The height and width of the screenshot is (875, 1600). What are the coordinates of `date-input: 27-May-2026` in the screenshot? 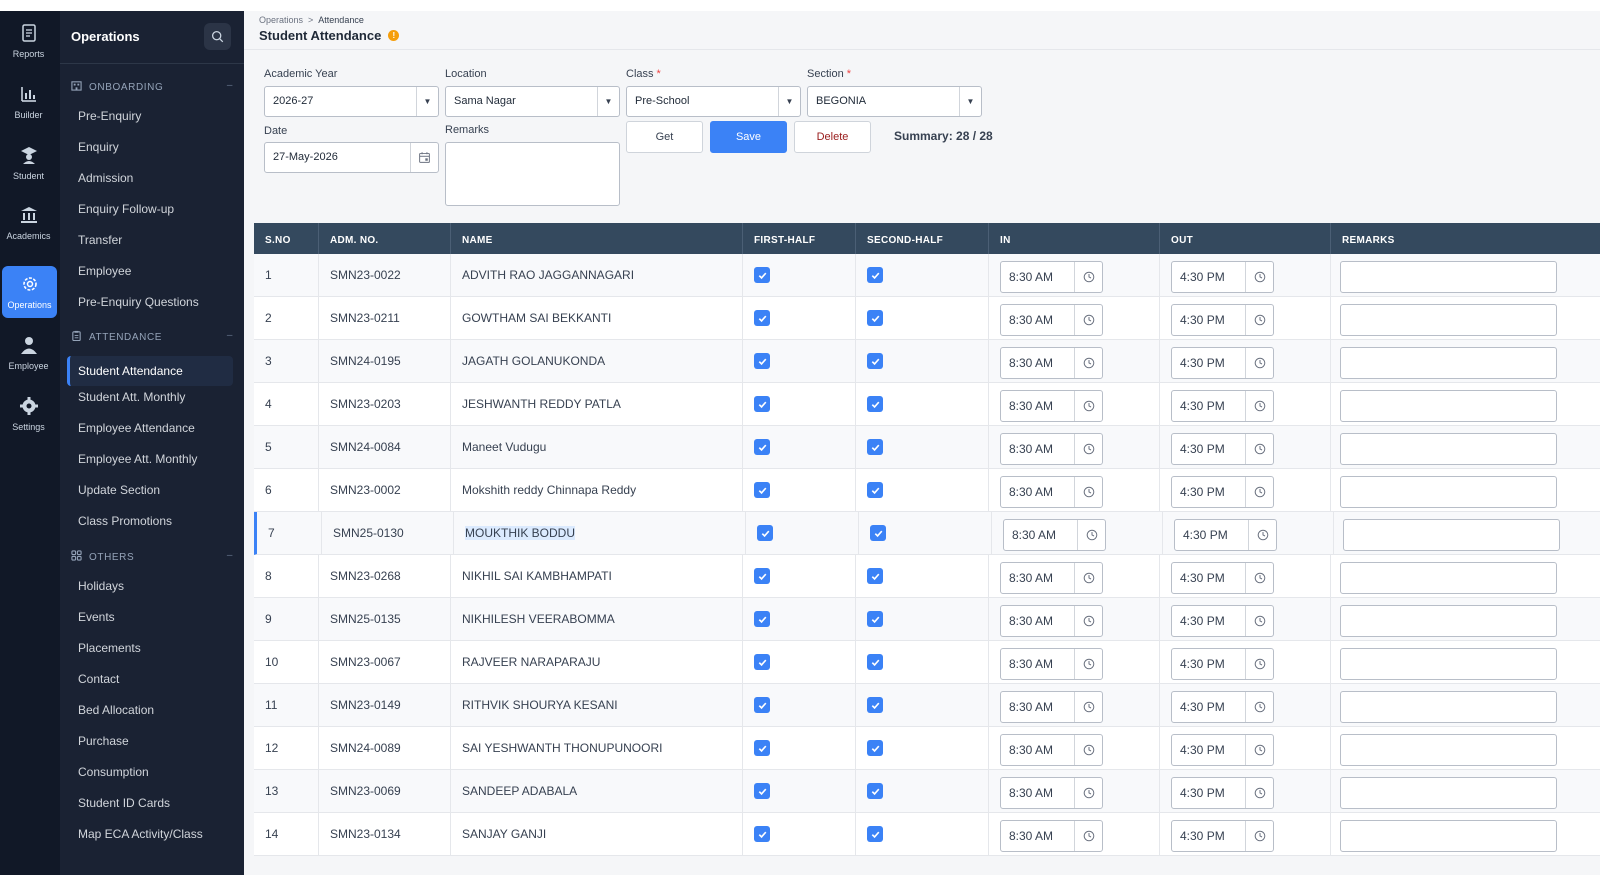 It's located at (351, 157).